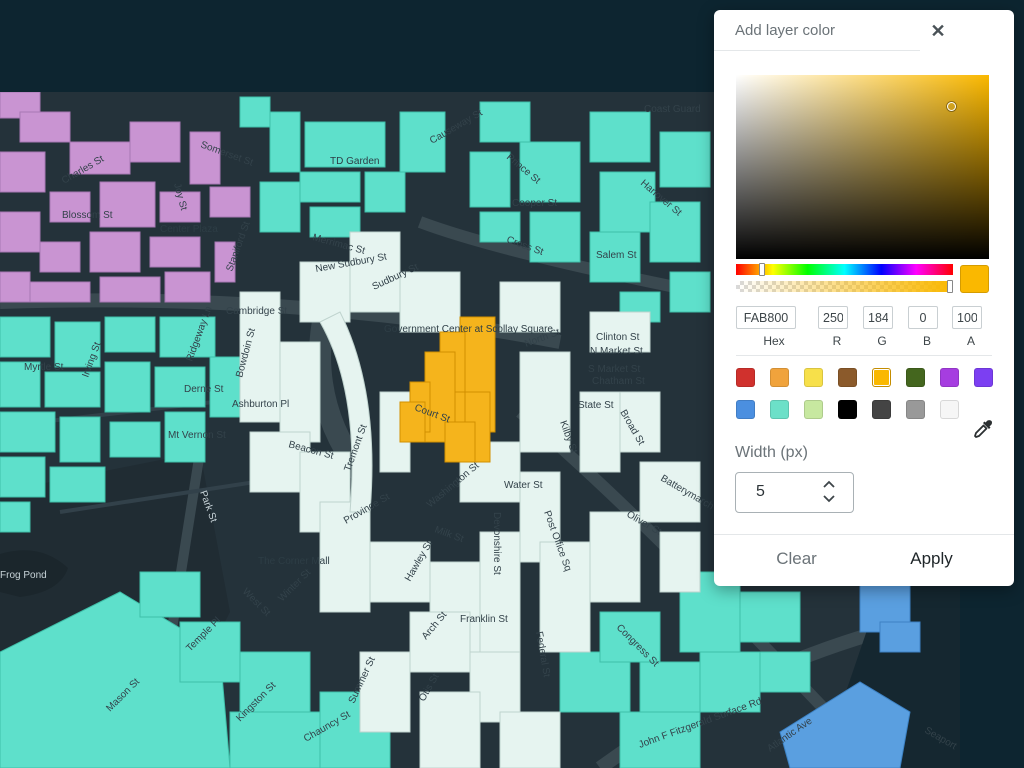  I want to click on map-label: Water St, so click(523, 485).